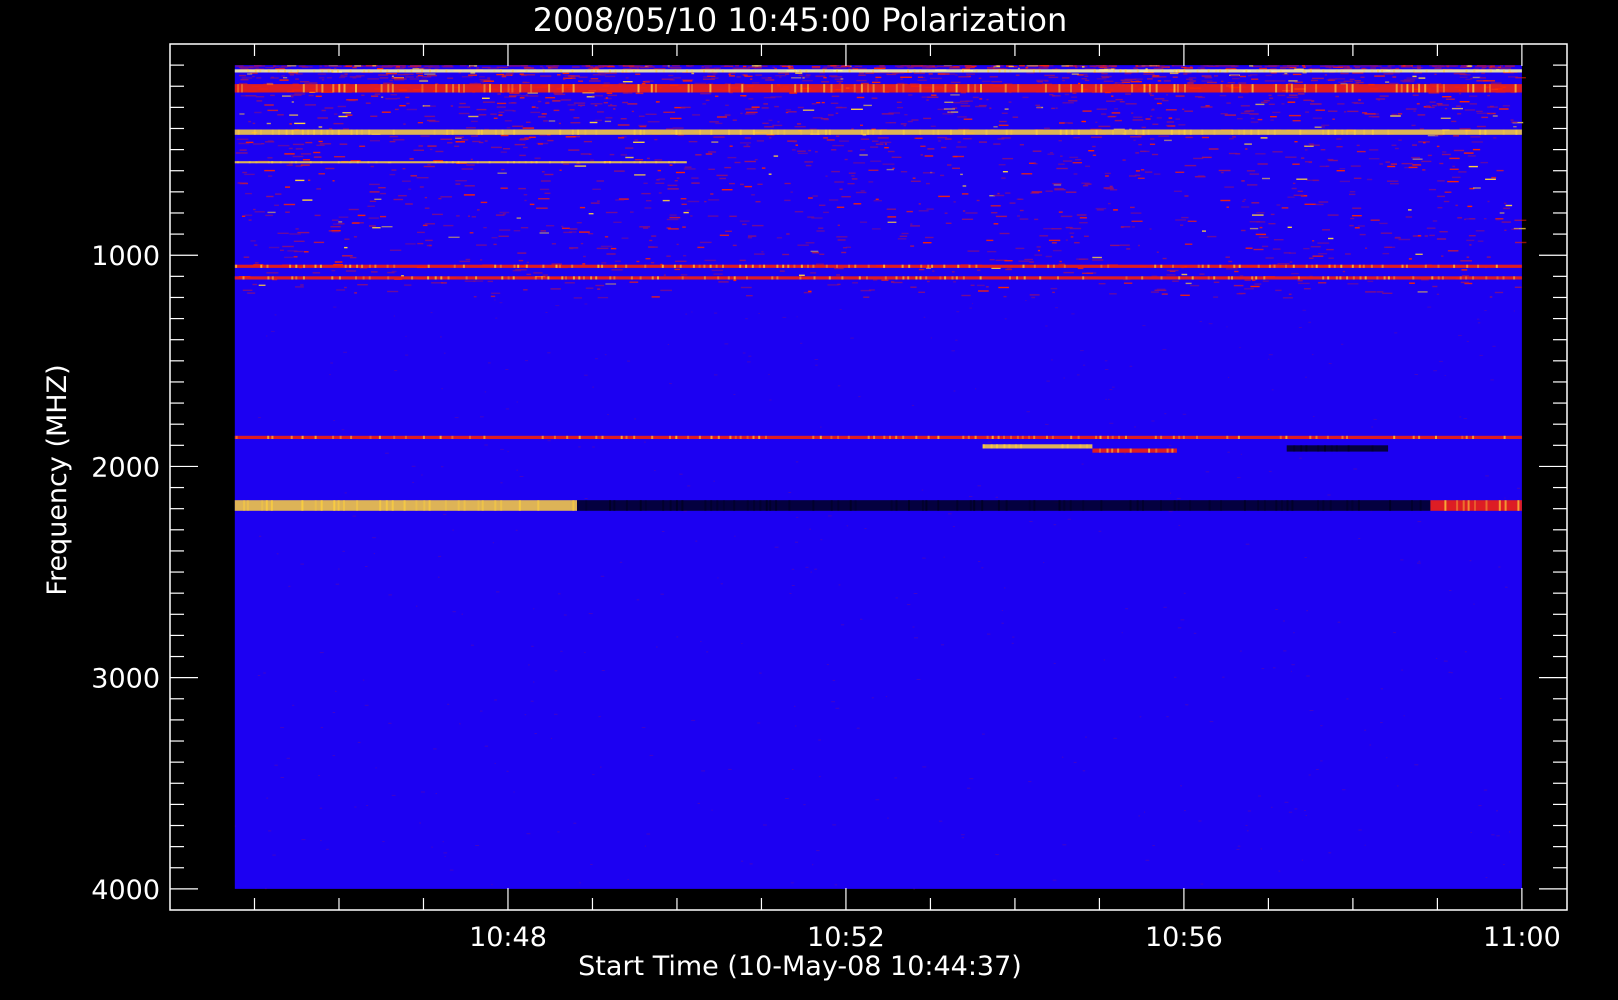 The width and height of the screenshot is (1618, 1000). Describe the element at coordinates (800, 966) in the screenshot. I see `x-axis-label: Start Time (10-May-08 10:44:37)` at that location.